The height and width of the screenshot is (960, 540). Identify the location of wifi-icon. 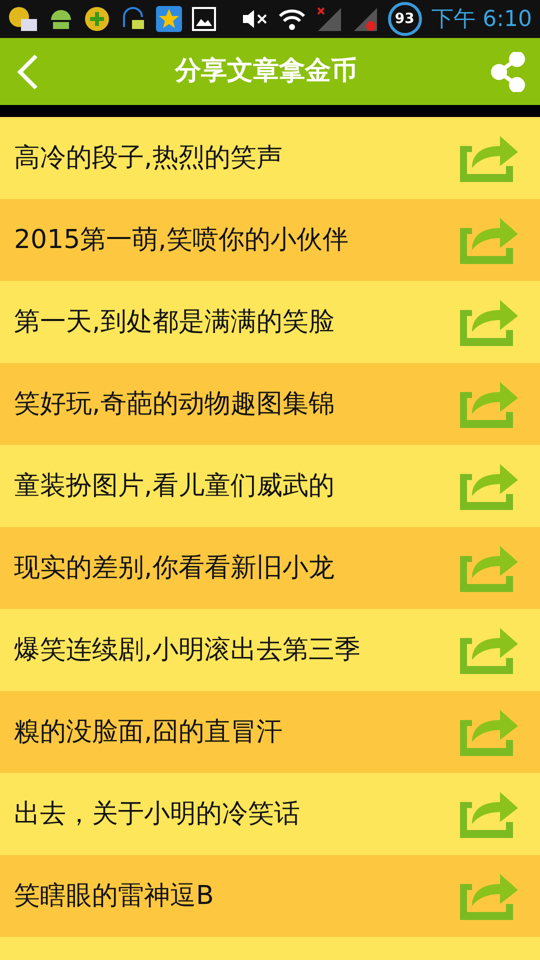
(292, 19).